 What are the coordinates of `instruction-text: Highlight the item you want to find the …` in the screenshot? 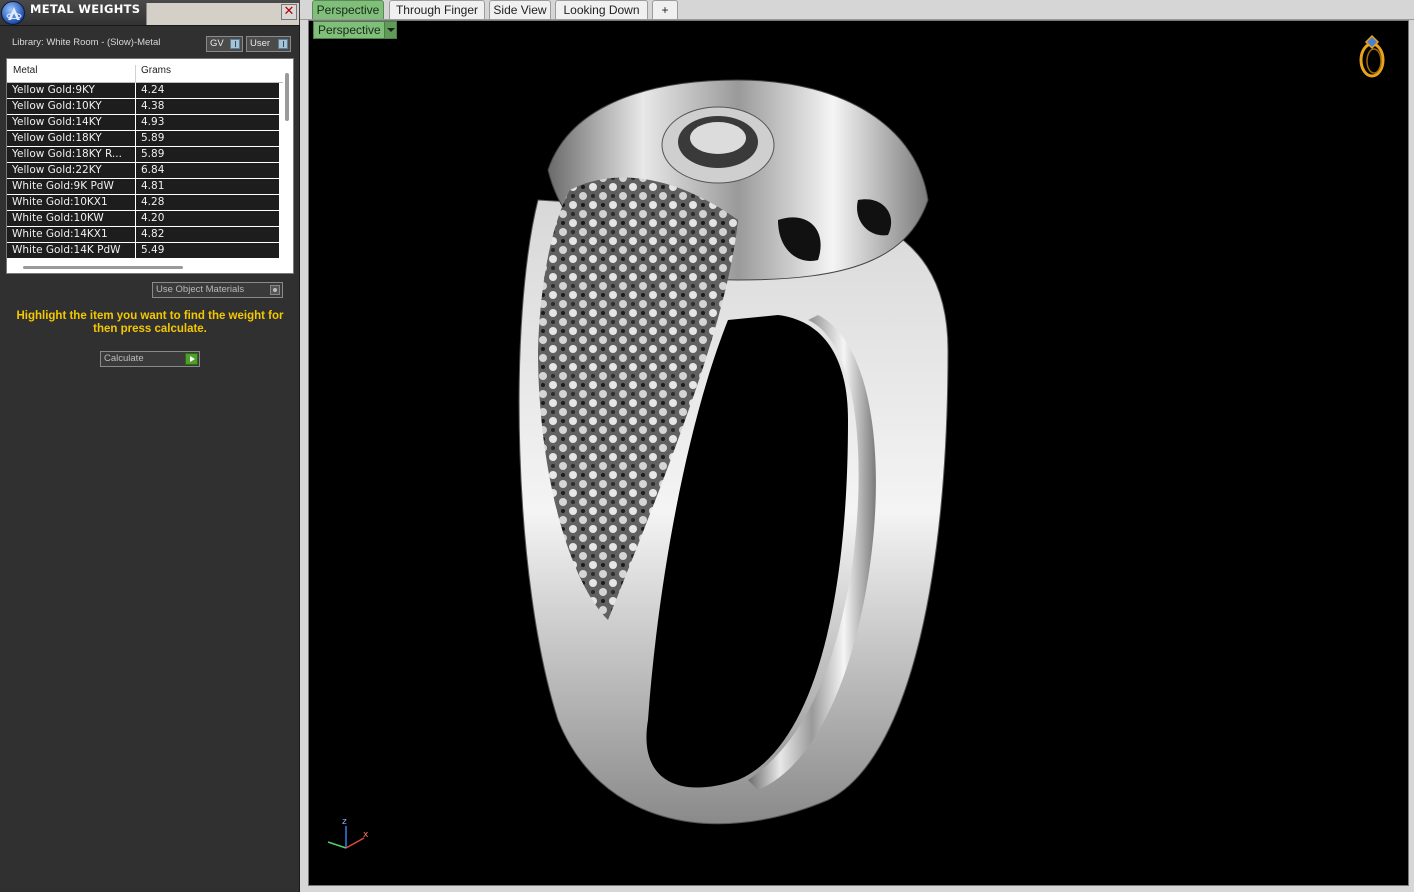 It's located at (150, 322).